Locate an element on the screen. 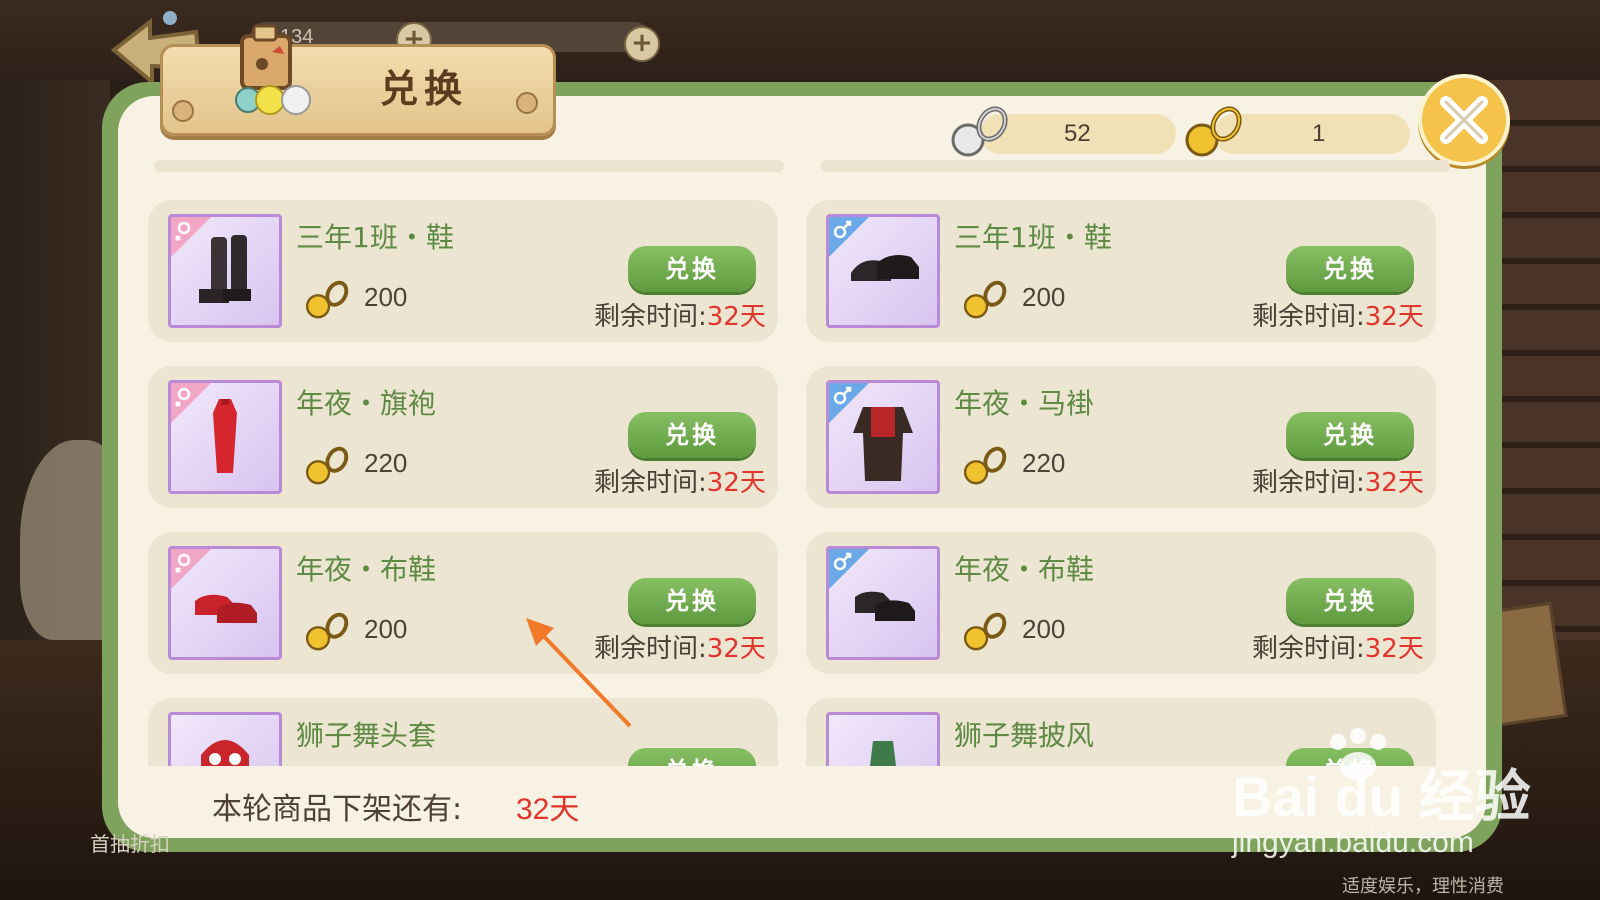 This screenshot has height=900, width=1600. list-item: 年夜・马褂 220 兑换 剩余时间:32天 is located at coordinates (1121, 437).